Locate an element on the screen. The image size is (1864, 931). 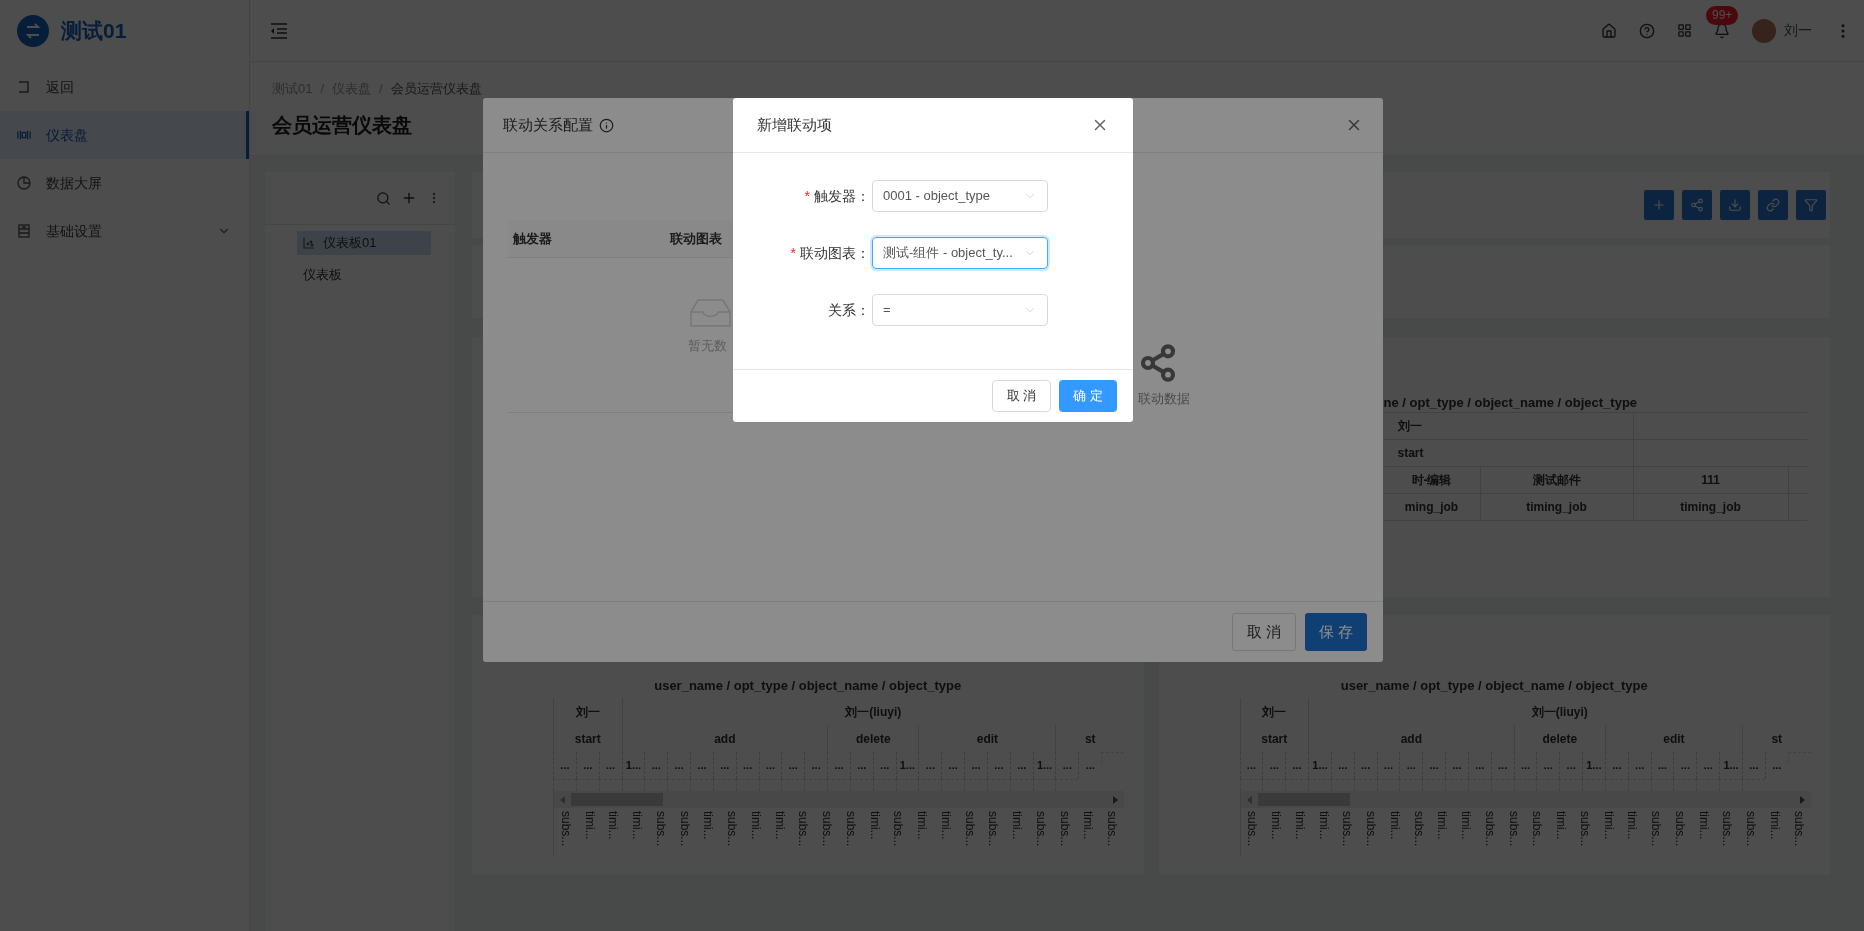
home-icon is located at coordinates (1609, 30).